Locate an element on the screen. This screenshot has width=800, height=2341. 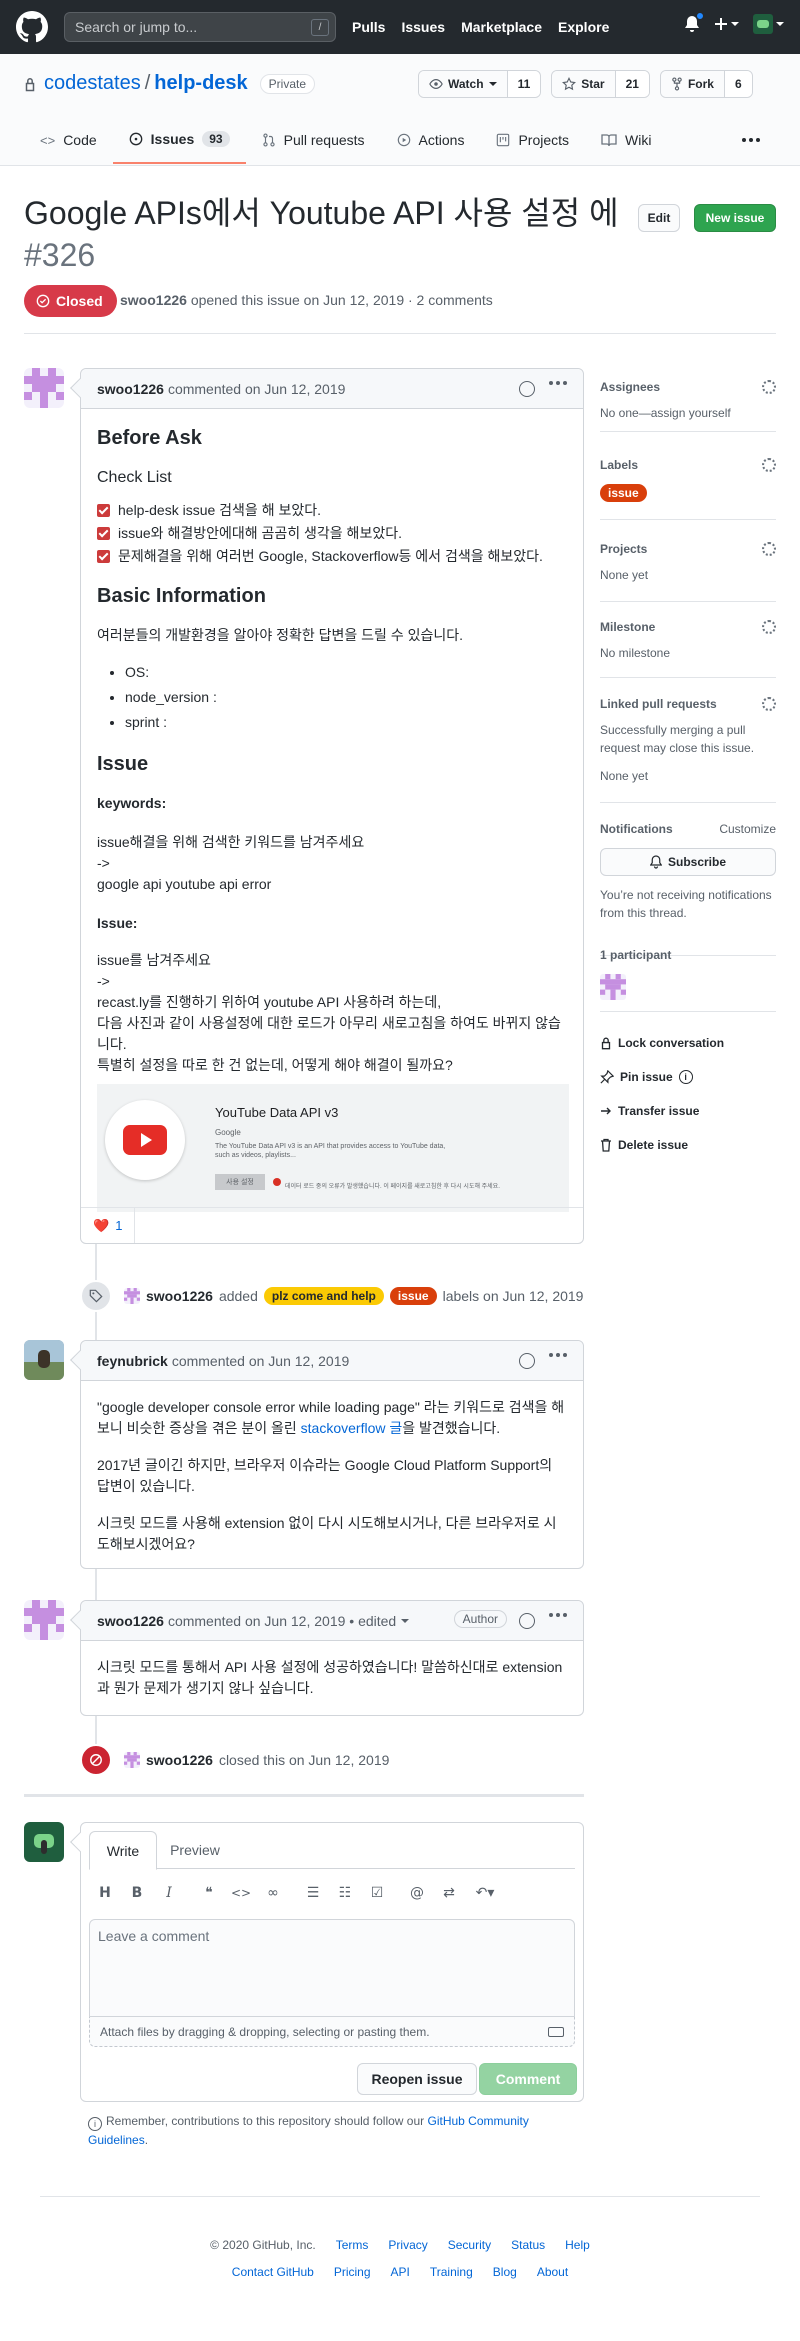
tab-code: <> Code is located at coordinates (68, 140).